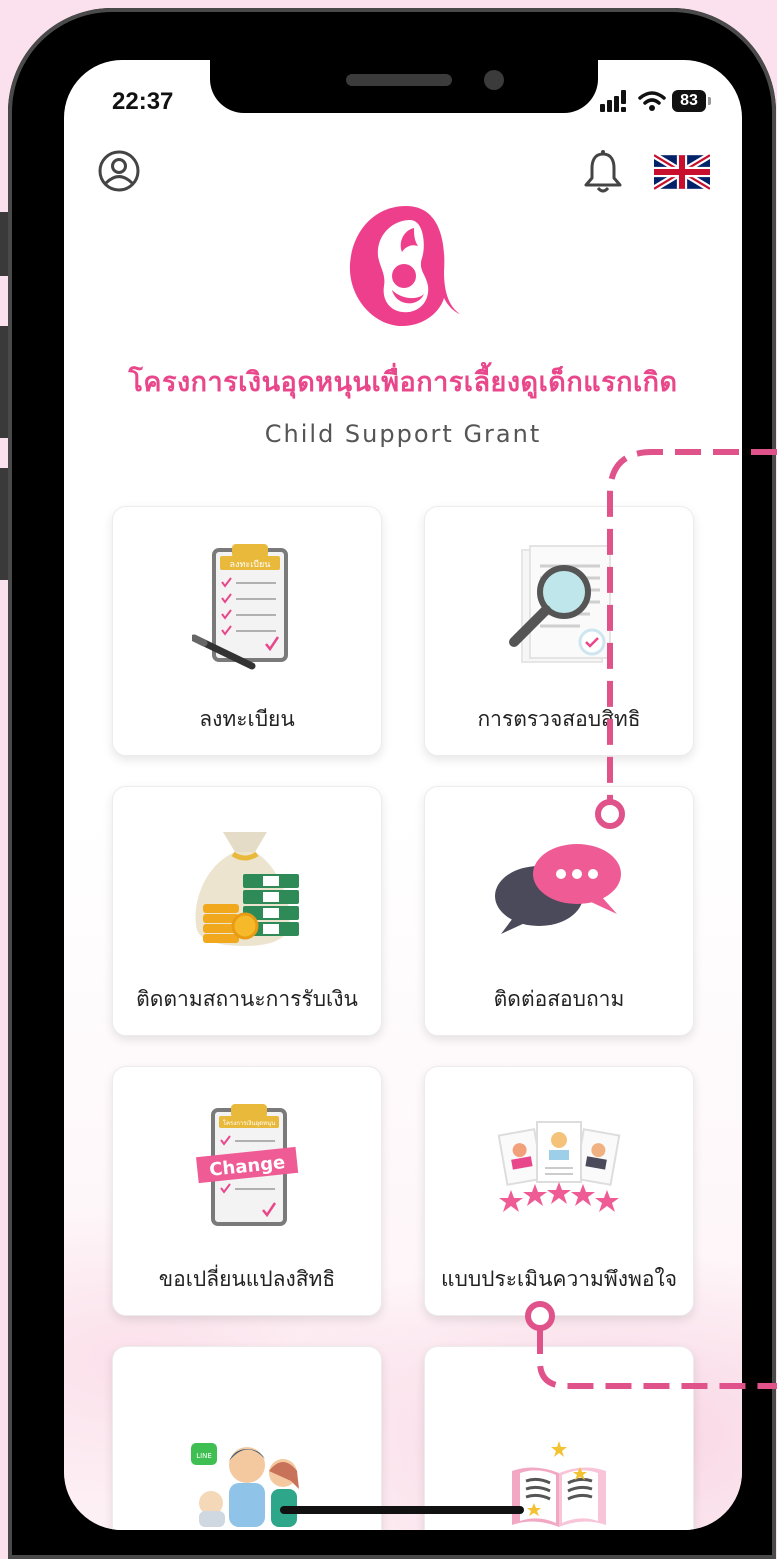 The height and width of the screenshot is (1559, 777). I want to click on speaker, so click(399, 80).